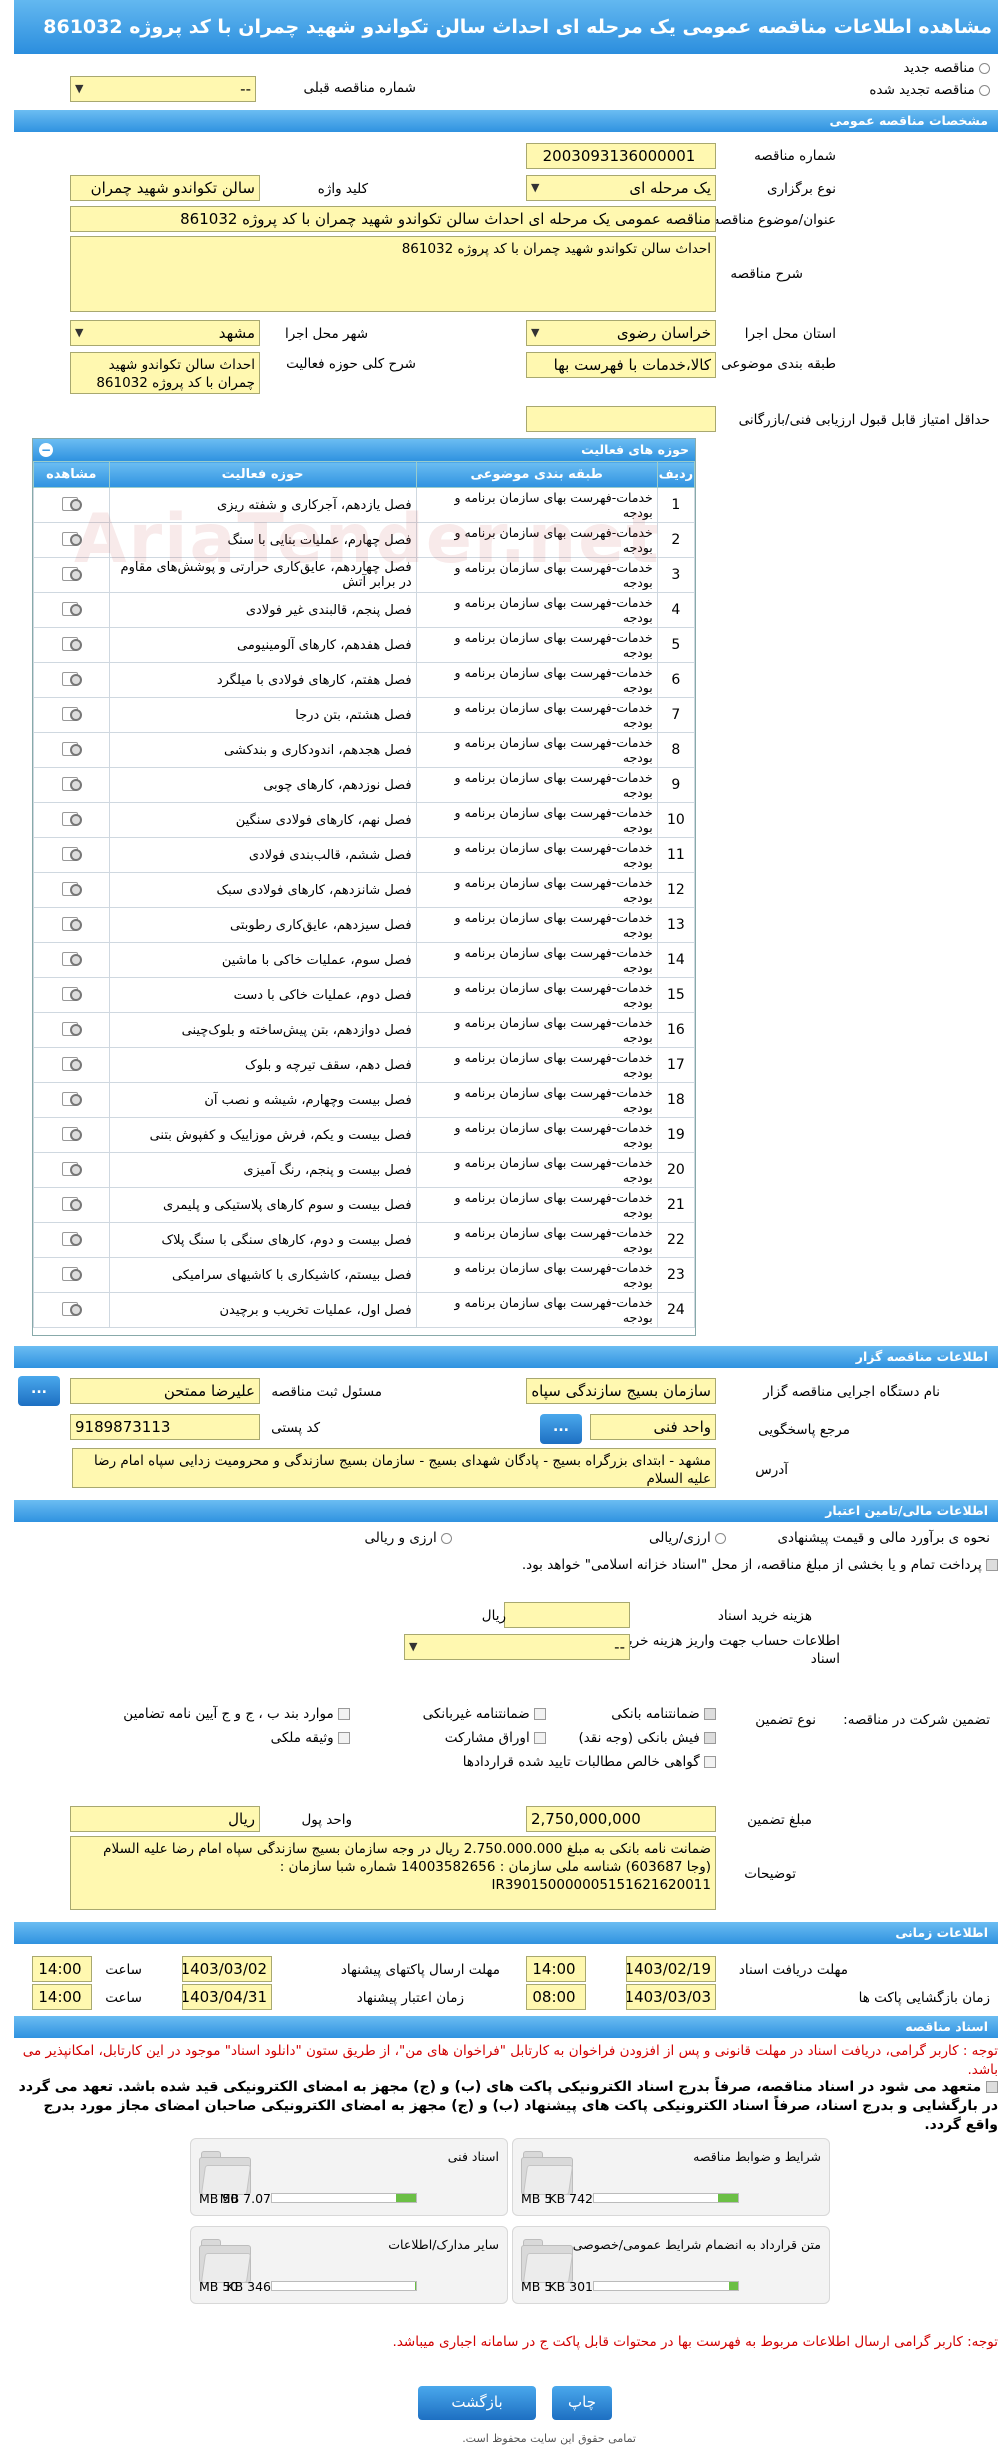 This screenshot has width=998, height=2448. What do you see at coordinates (517, 1647) in the screenshot?
I see `account-select: -- ▼` at bounding box center [517, 1647].